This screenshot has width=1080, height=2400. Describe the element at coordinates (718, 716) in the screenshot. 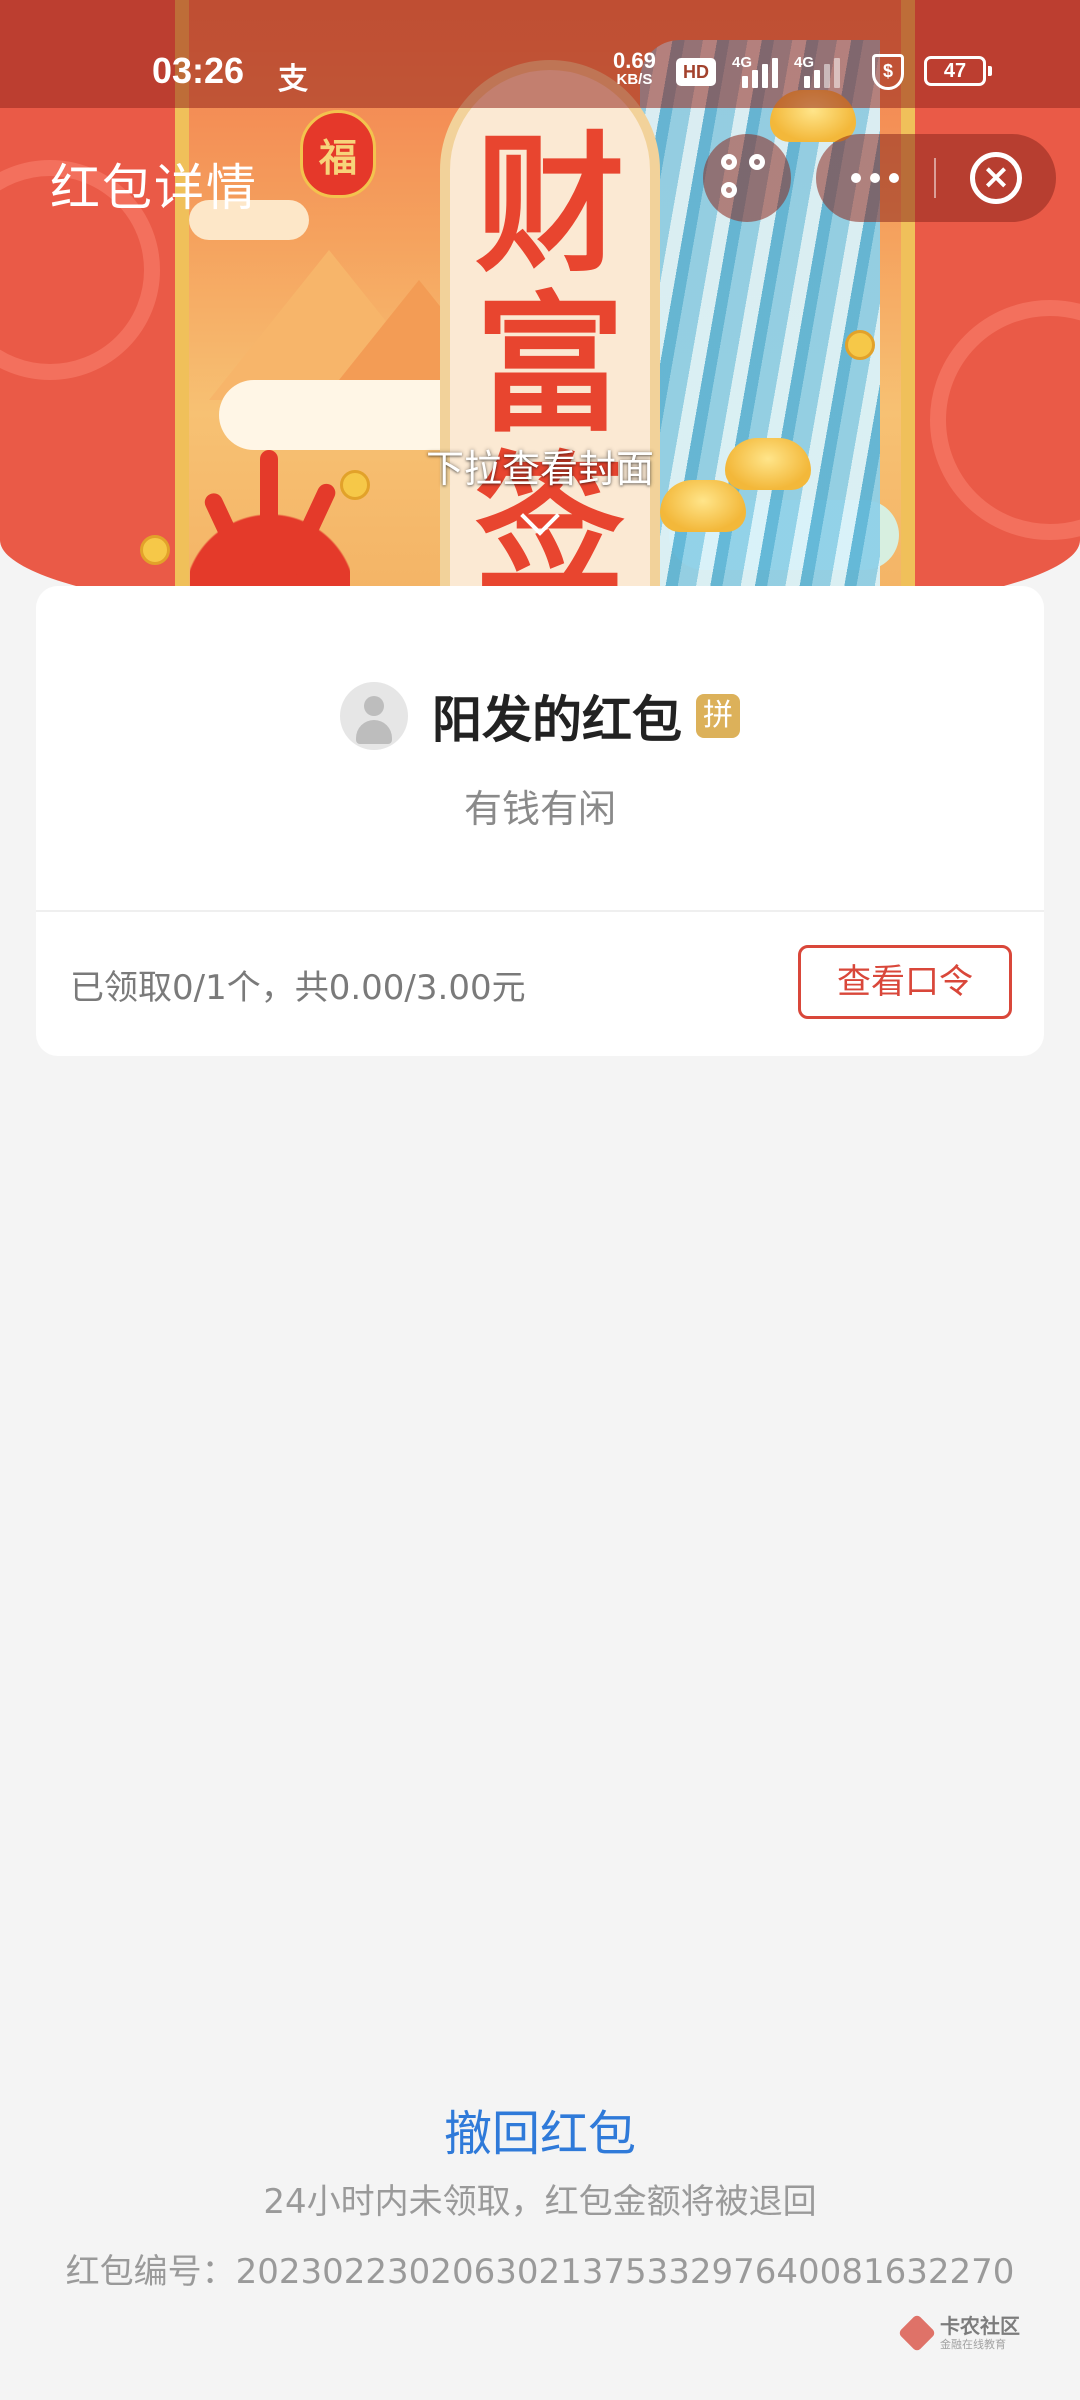

I see `group-packet-badge: 拼` at that location.